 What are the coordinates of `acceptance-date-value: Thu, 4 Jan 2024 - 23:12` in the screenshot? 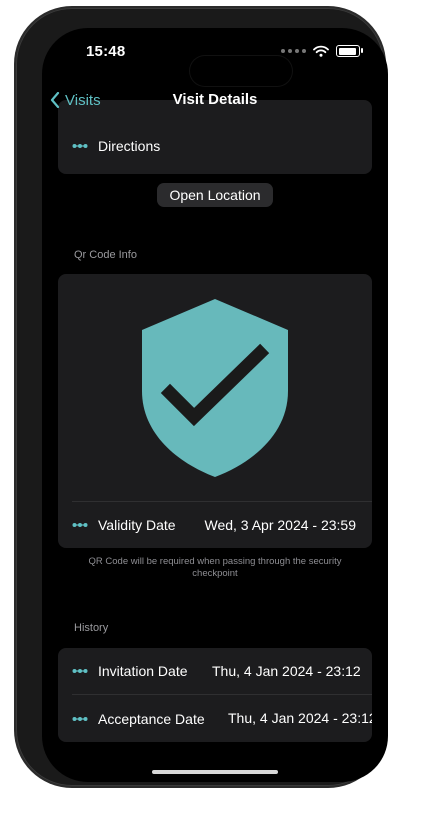 It's located at (300, 718).